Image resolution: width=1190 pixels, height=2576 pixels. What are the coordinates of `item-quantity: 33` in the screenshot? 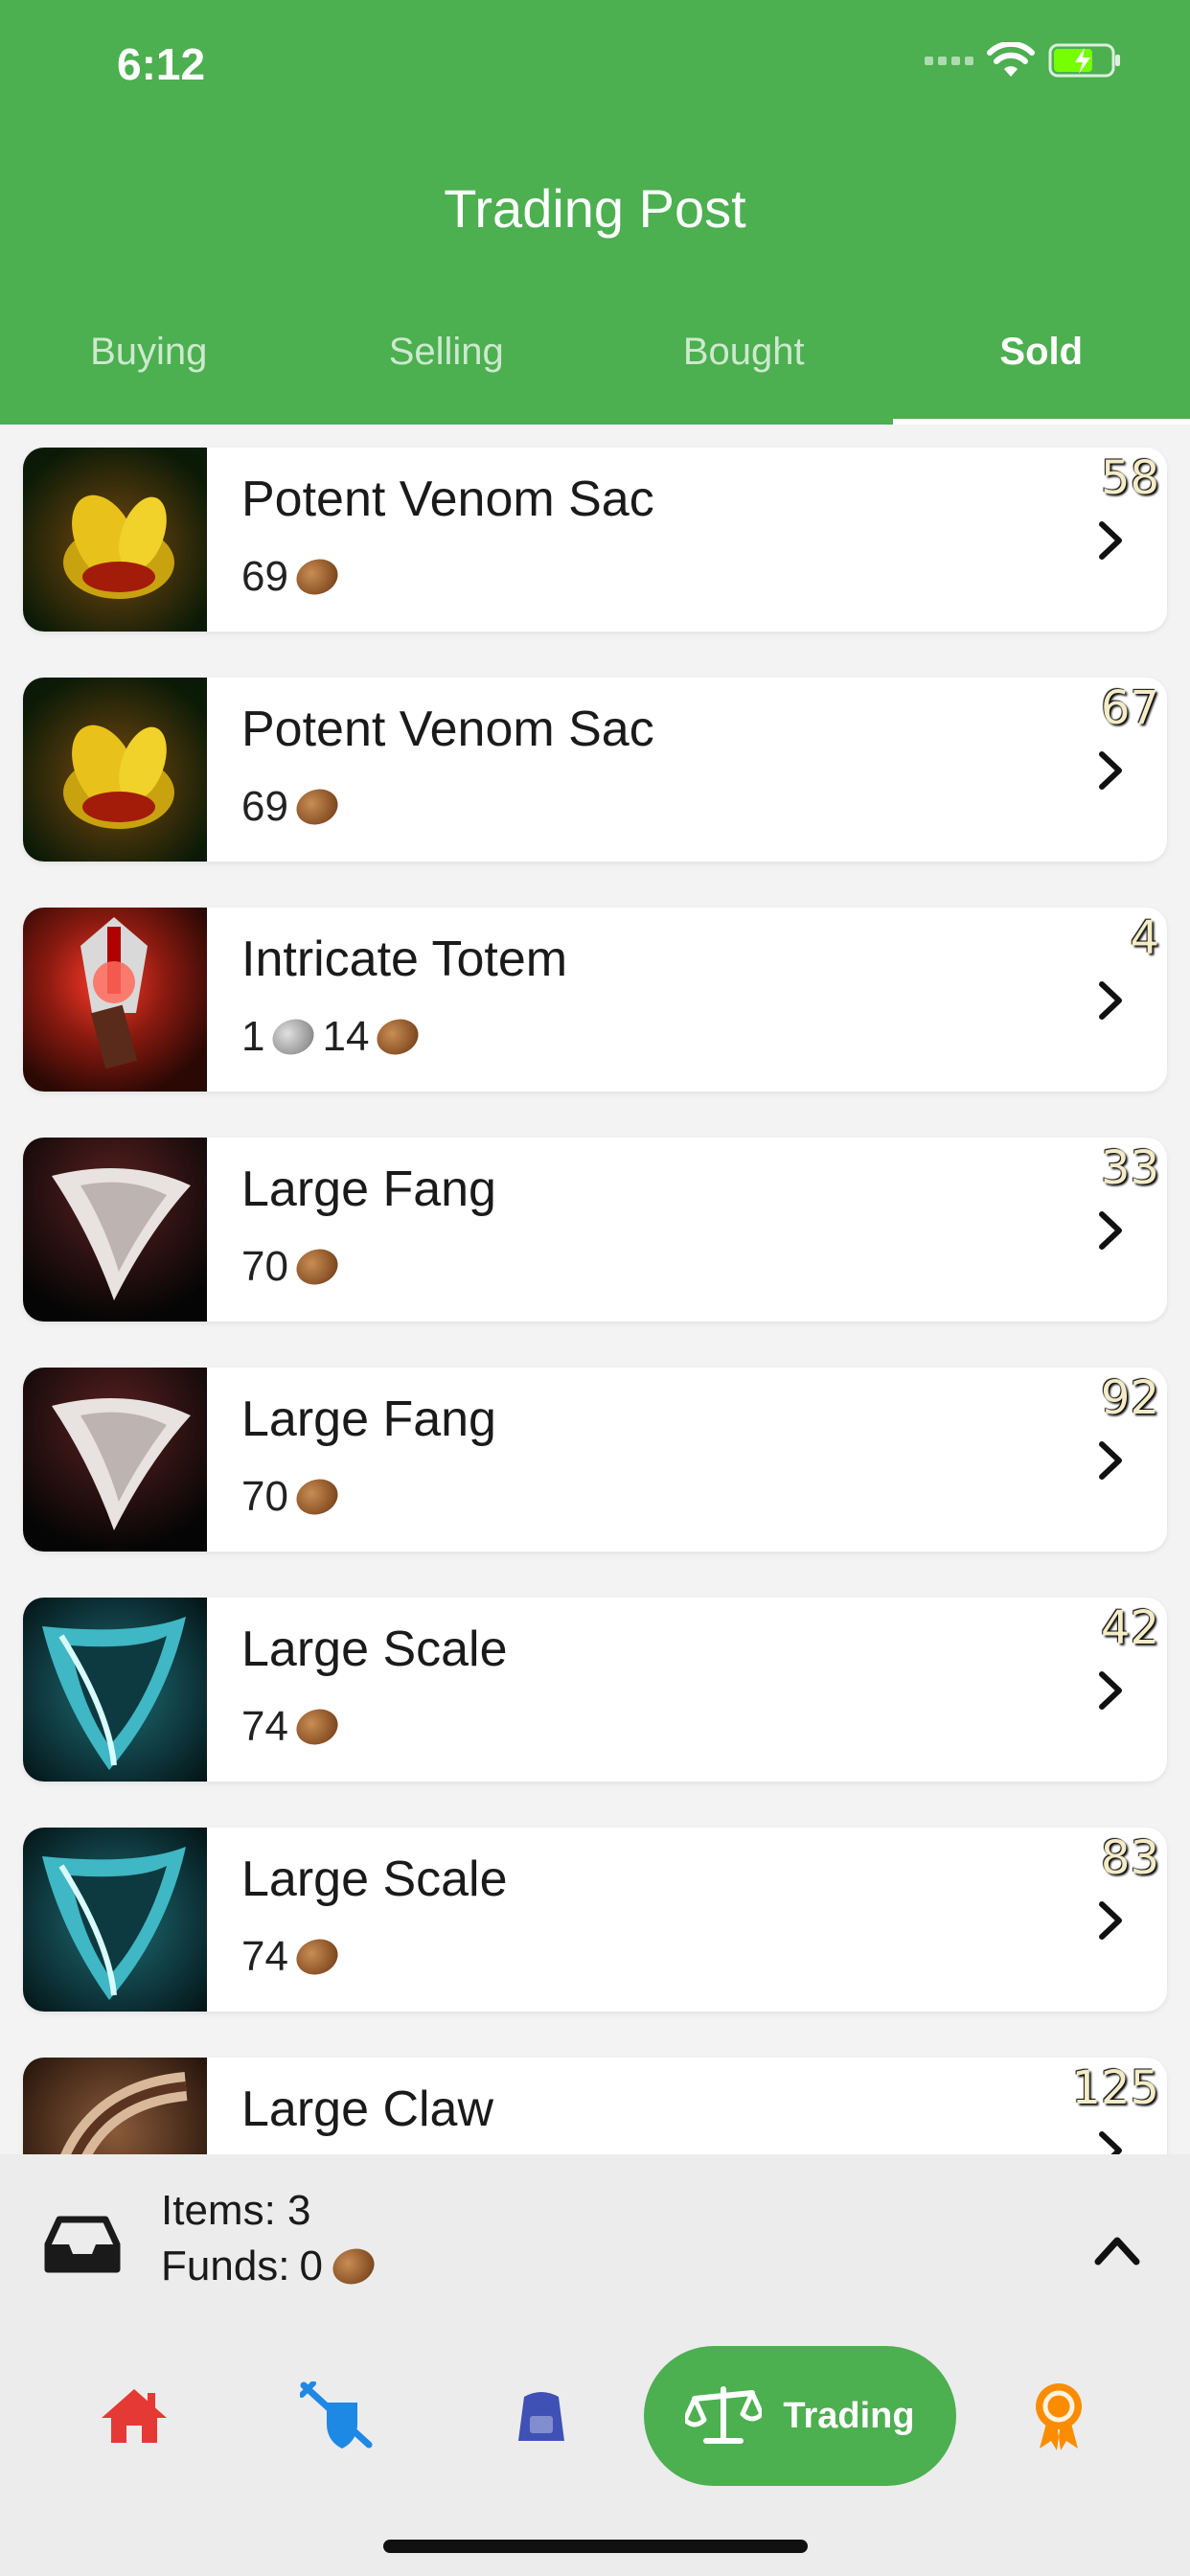 It's located at (1130, 1168).